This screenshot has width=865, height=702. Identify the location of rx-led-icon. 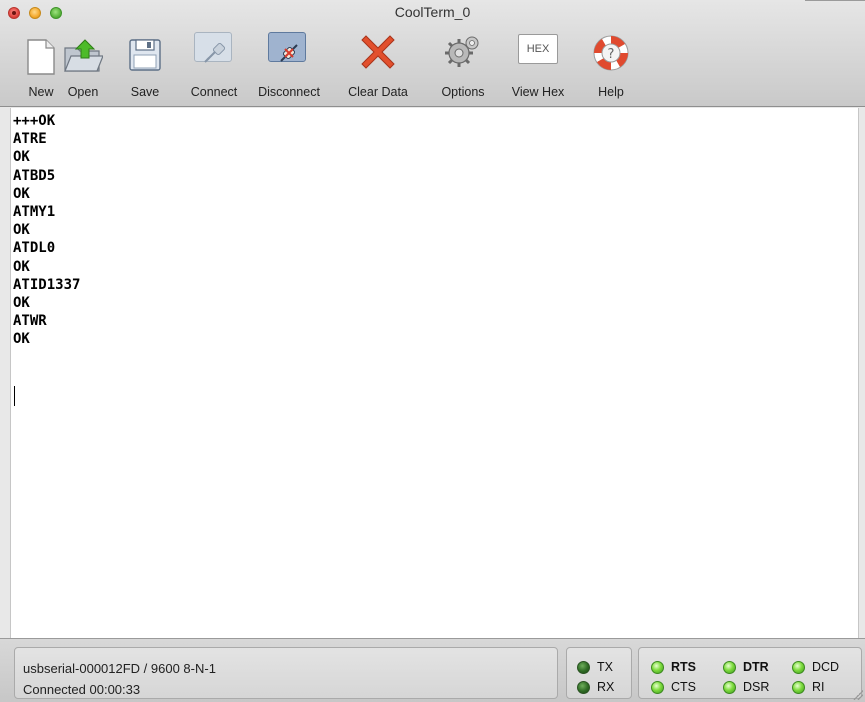
(583, 687).